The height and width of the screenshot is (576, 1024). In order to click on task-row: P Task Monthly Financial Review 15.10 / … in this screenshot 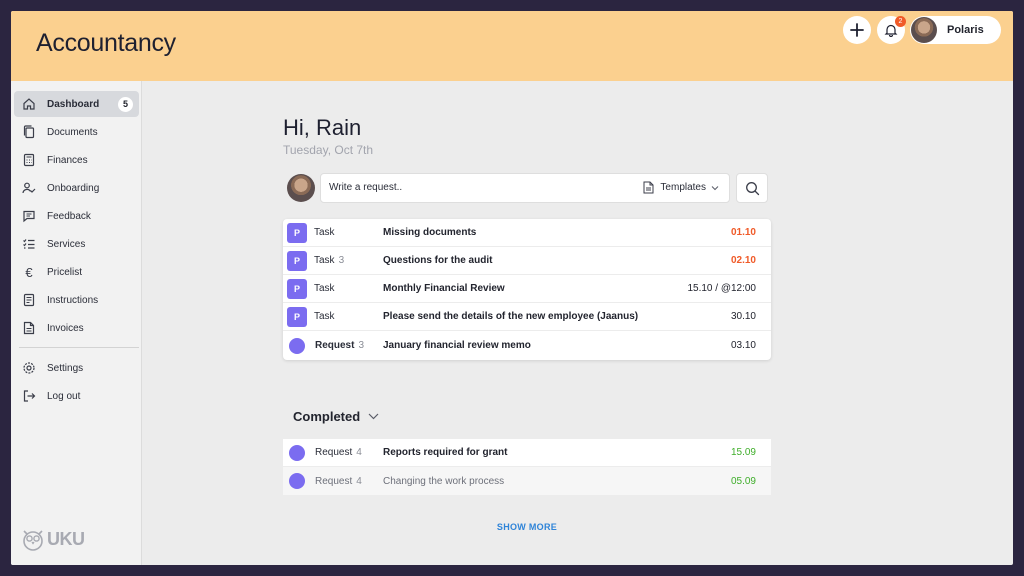, I will do `click(527, 289)`.